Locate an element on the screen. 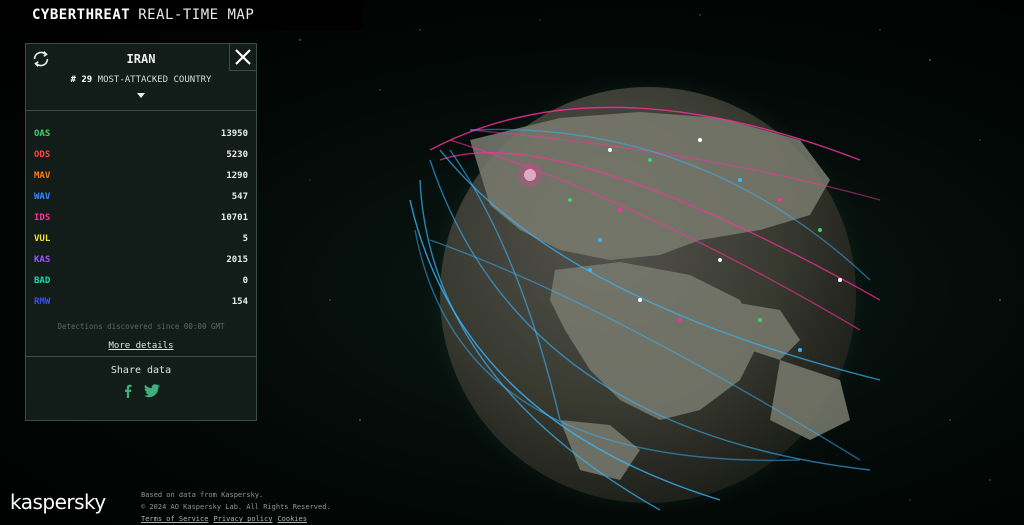 This screenshot has height=525, width=1024. app-title-rest: REAL-TIME MAP is located at coordinates (196, 15).